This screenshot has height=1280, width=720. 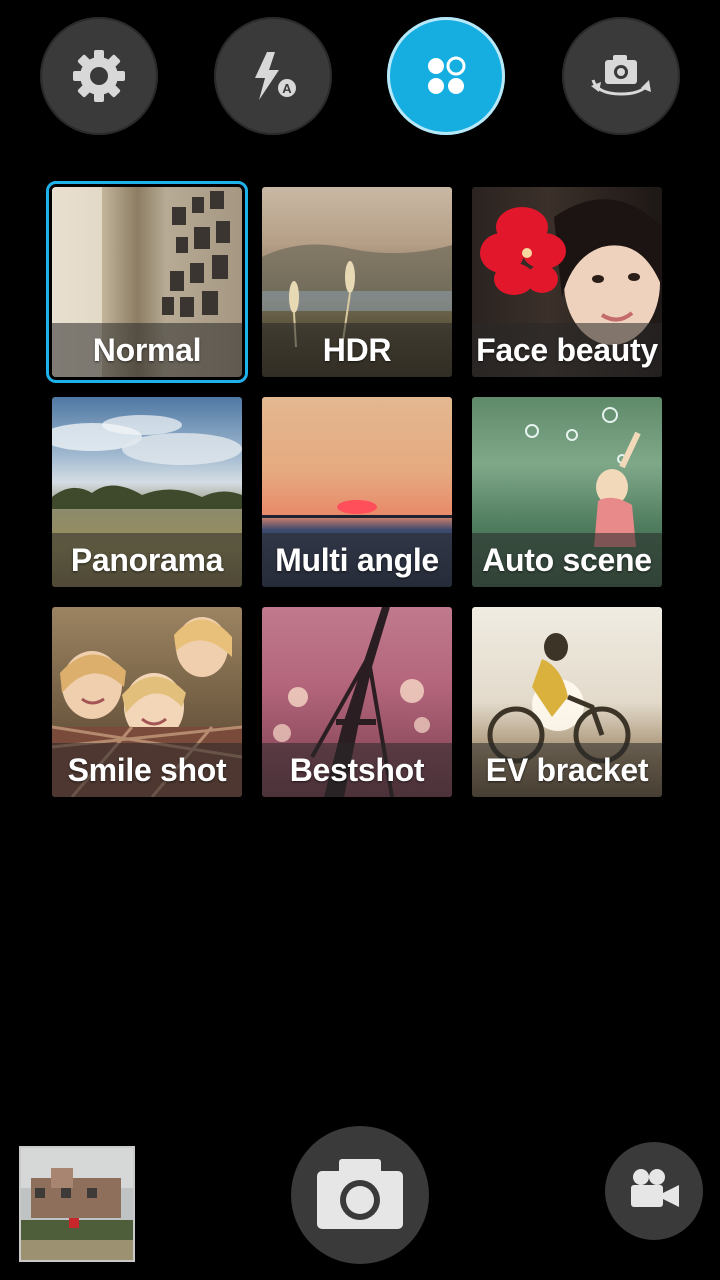 I want to click on mode-tile-smile-shot: Smile shot, so click(x=147, y=702).